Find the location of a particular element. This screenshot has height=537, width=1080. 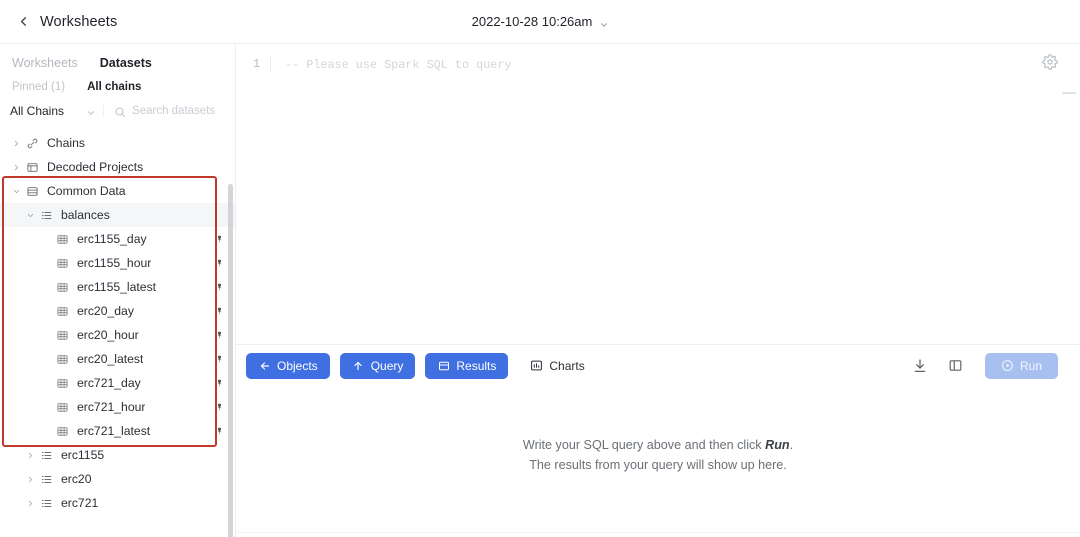

tree-item-erc721-hour: erc721_hour is located at coordinates (117, 407).